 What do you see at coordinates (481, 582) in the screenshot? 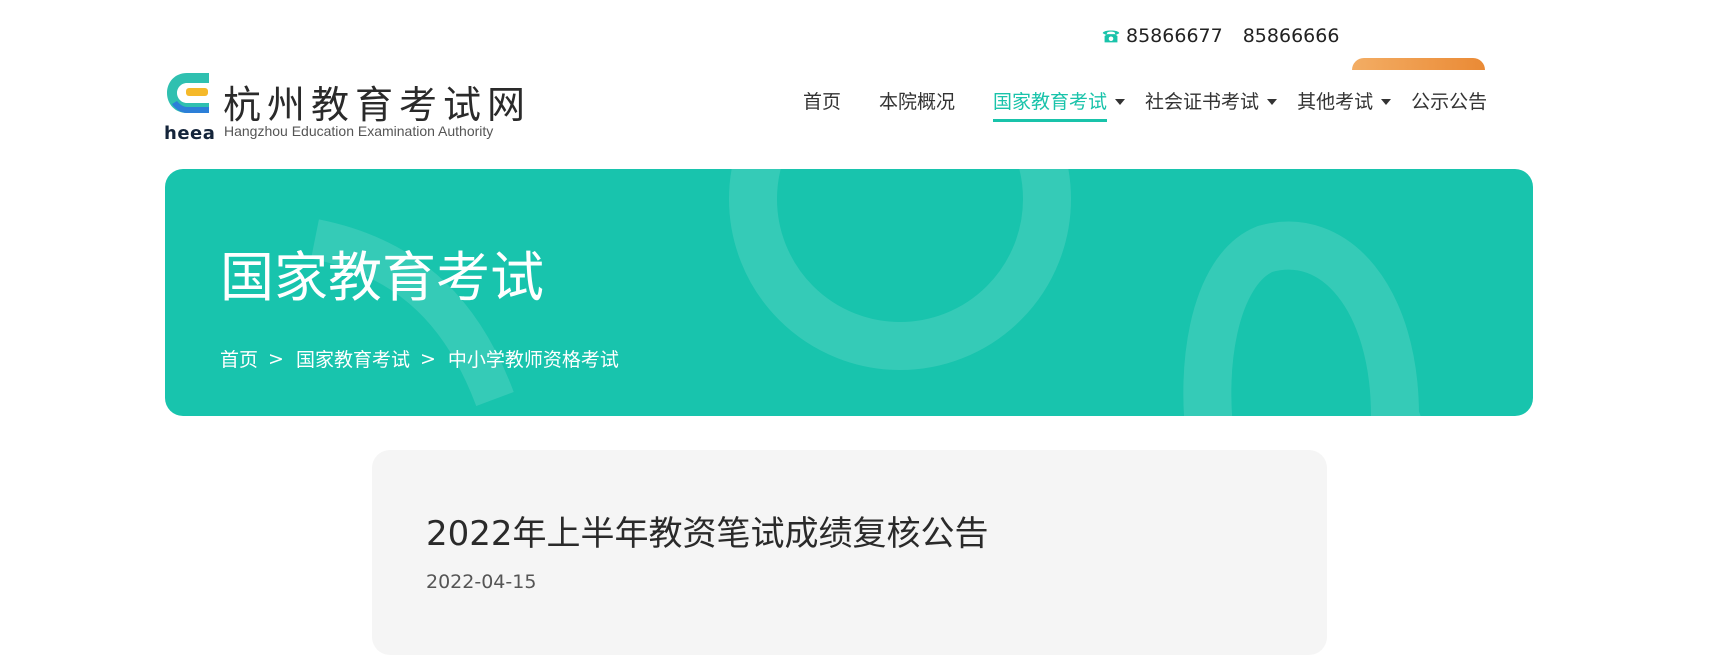
I see `article-date: 2022-04-15` at bounding box center [481, 582].